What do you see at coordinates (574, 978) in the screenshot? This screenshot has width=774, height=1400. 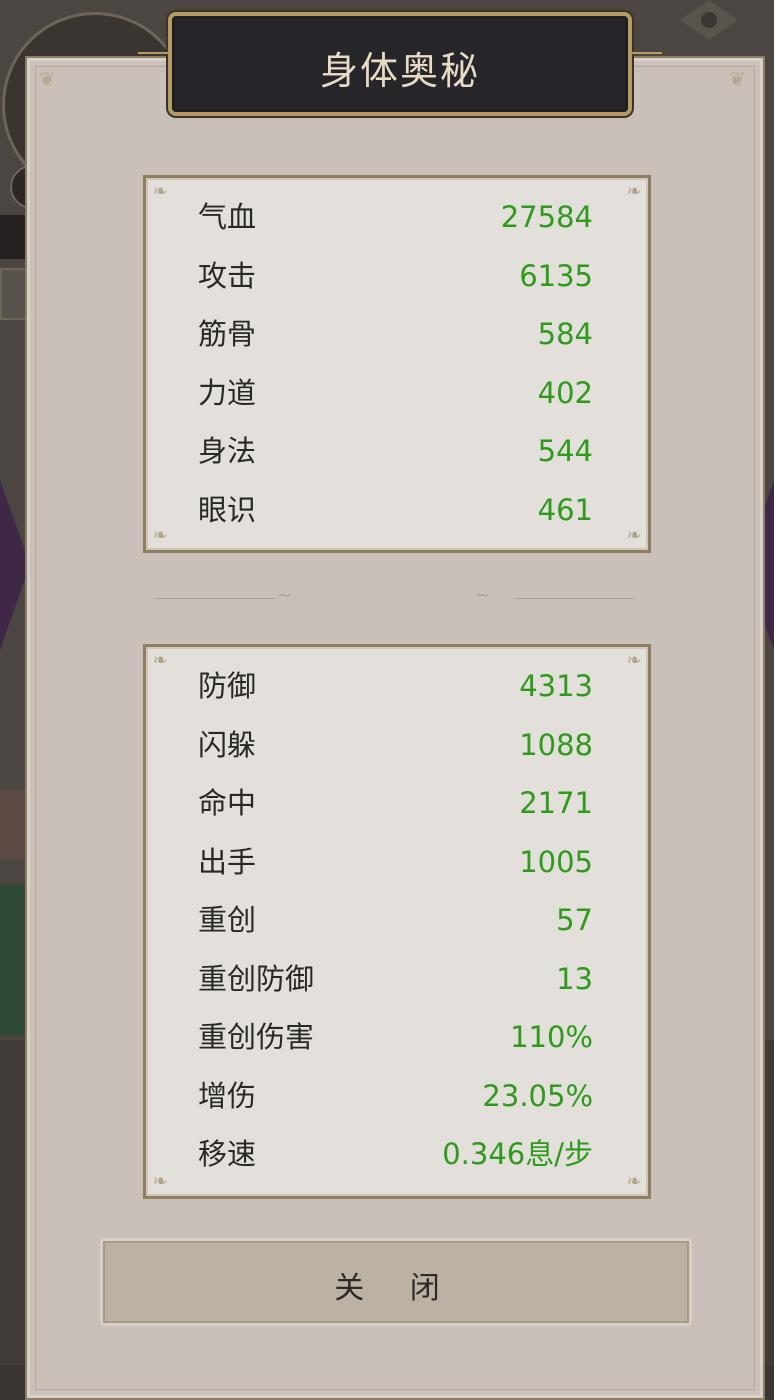 I see `stat-value: 13` at bounding box center [574, 978].